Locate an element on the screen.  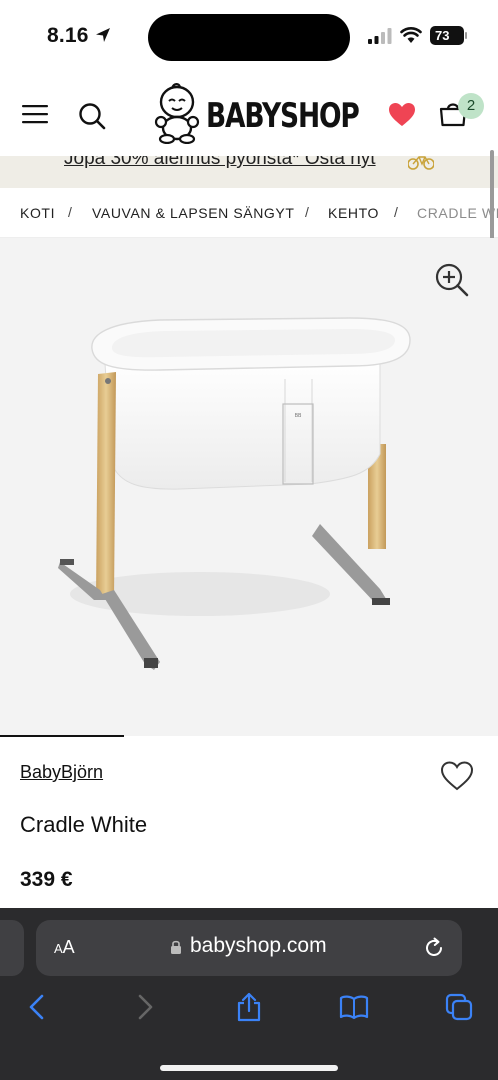
breadcrumb-item-current: CRADLE WHITE is located at coordinates (457, 213).